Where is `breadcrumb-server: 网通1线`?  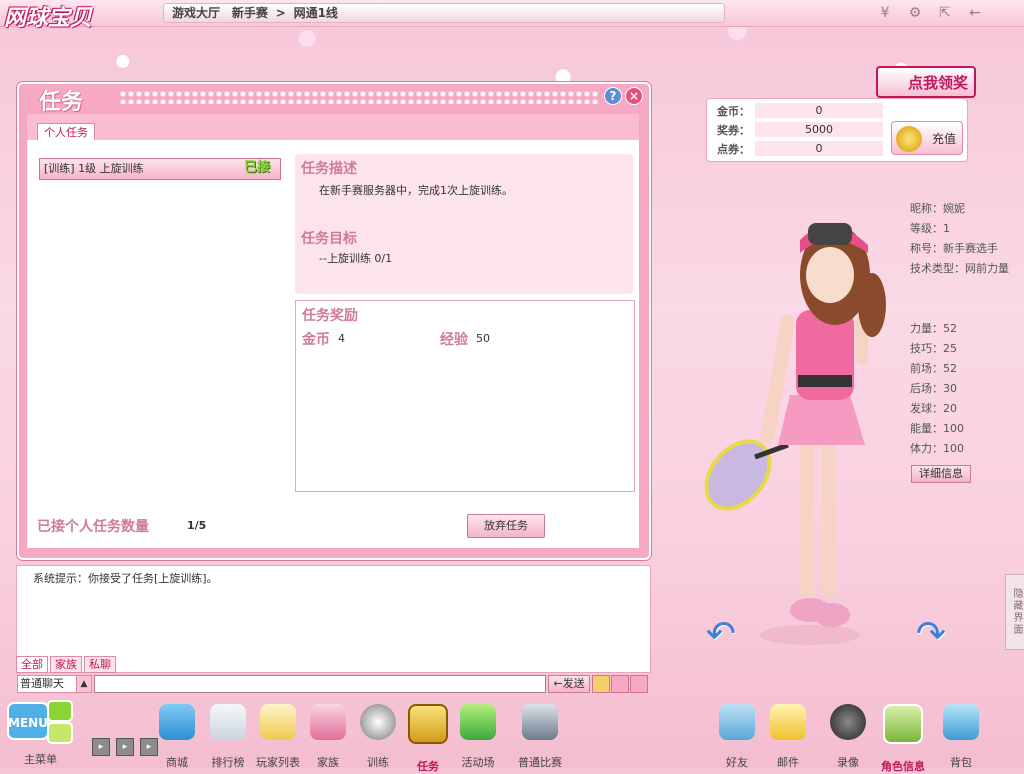 breadcrumb-server: 网通1线 is located at coordinates (315, 13).